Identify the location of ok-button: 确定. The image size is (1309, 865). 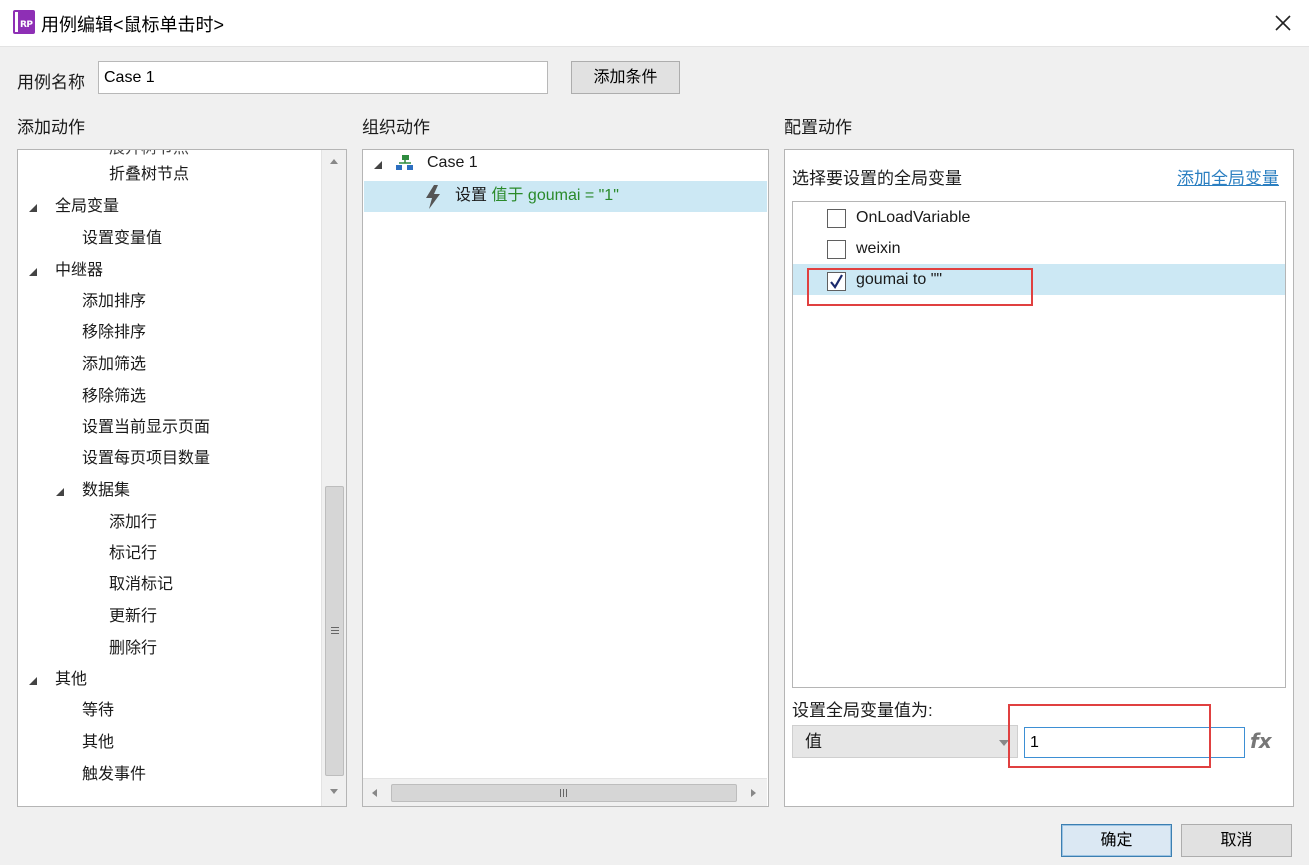
(1116, 840).